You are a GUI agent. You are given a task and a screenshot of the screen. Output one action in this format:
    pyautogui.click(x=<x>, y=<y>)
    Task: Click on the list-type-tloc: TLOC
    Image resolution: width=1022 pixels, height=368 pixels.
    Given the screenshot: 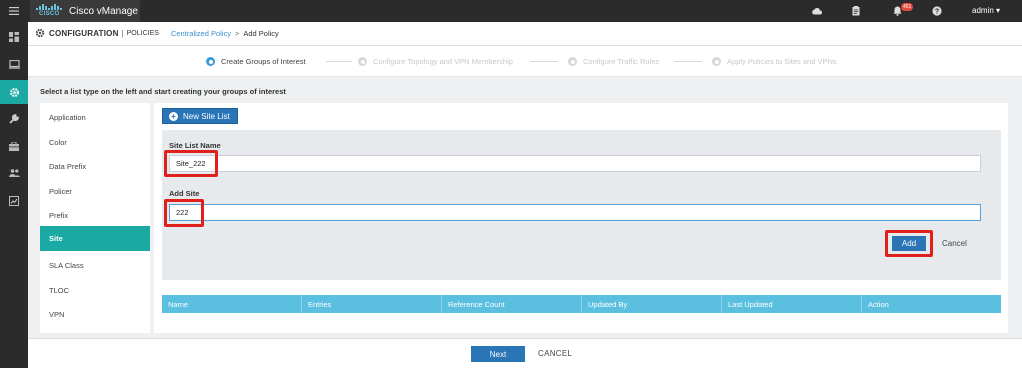 What is the action you would take?
    pyautogui.click(x=95, y=290)
    